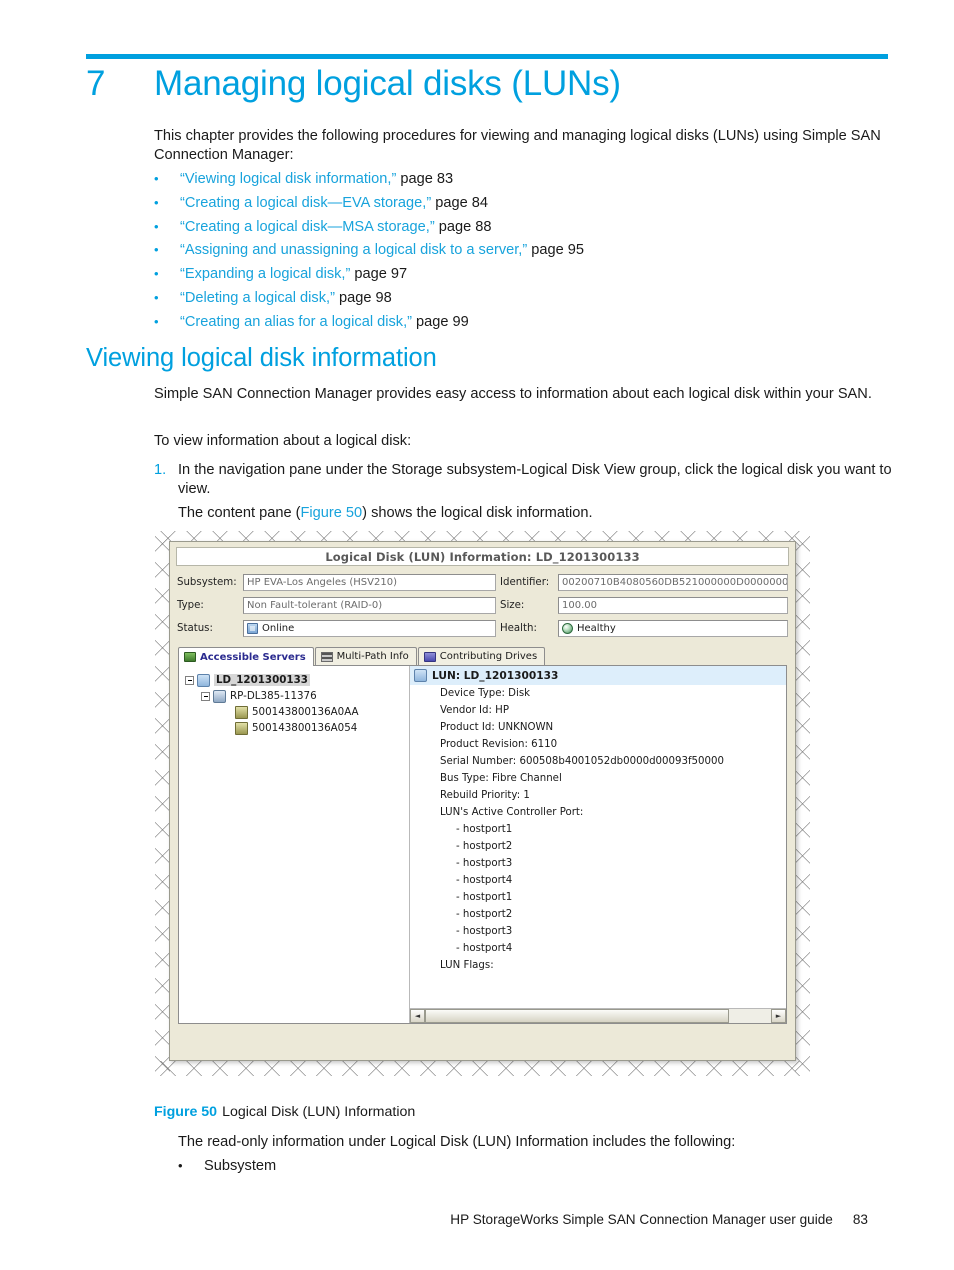 This screenshot has height=1270, width=954. What do you see at coordinates (504, 274) in the screenshot?
I see `toc-item: • “Expanding a logical disk,” page 97` at bounding box center [504, 274].